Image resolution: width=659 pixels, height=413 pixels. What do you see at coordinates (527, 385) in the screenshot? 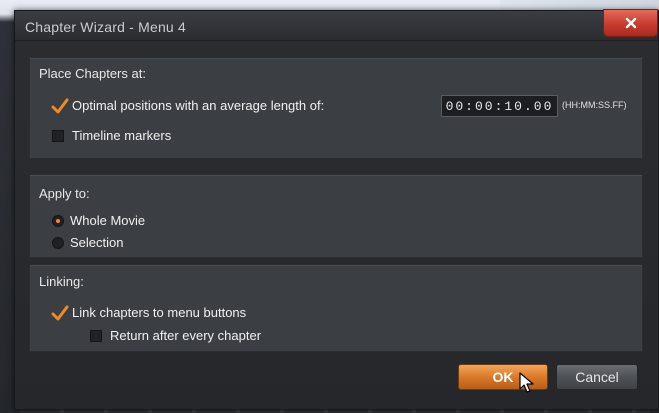
I see `mouse-cursor-icon` at bounding box center [527, 385].